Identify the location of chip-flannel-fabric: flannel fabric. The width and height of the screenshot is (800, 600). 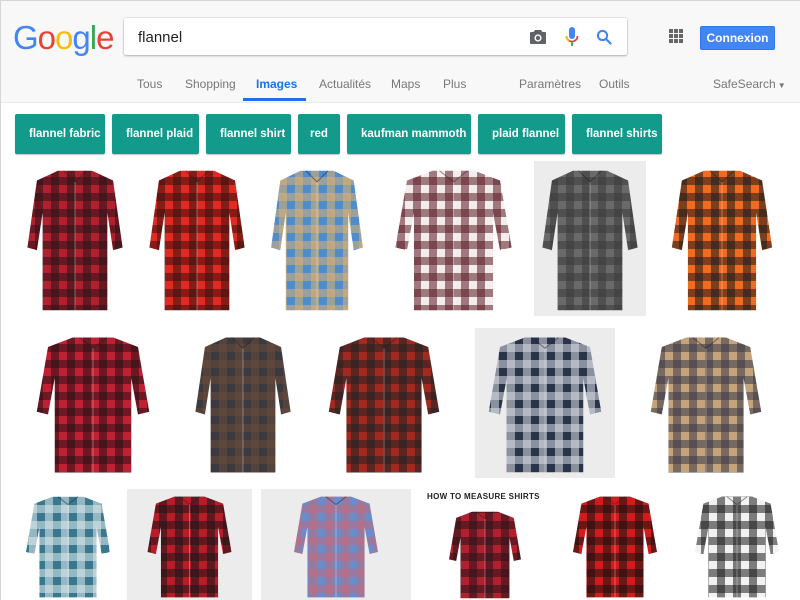
(60, 134).